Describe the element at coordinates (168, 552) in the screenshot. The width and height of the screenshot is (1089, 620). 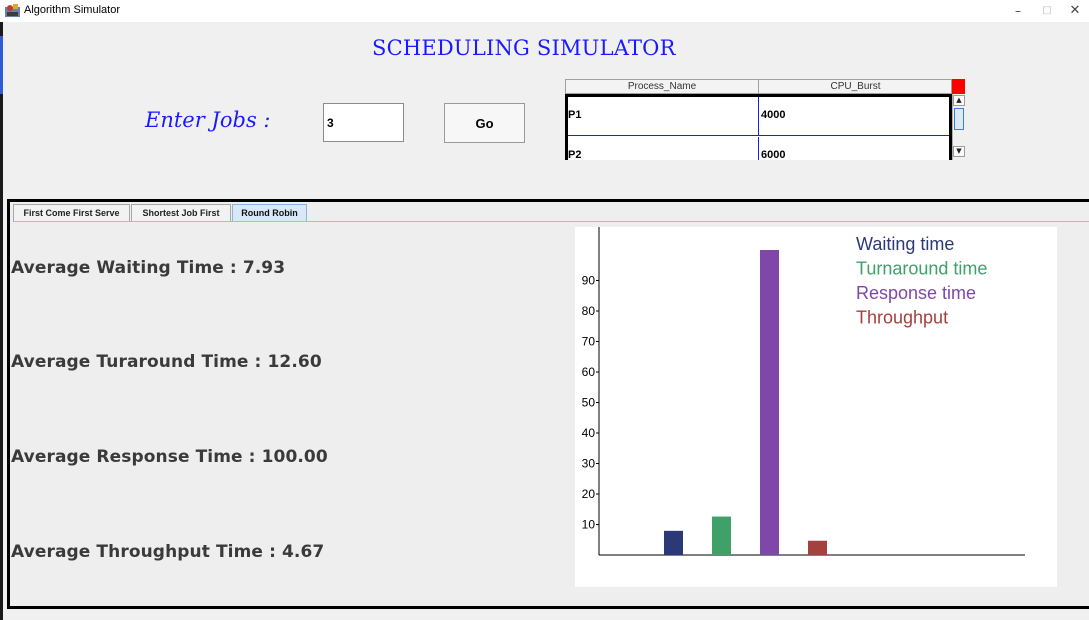
I see `avg-throughput-time: Average Throughput Time : 4.67` at that location.